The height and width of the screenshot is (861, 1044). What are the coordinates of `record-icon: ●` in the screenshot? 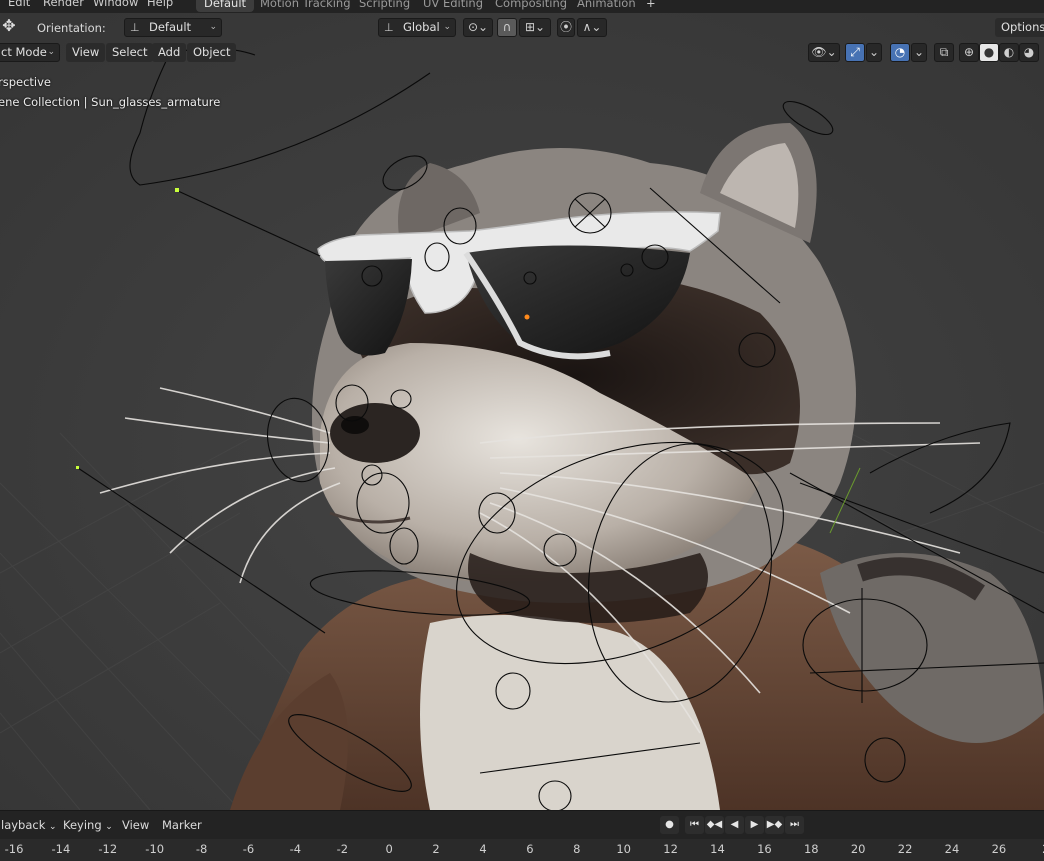 It's located at (669, 824).